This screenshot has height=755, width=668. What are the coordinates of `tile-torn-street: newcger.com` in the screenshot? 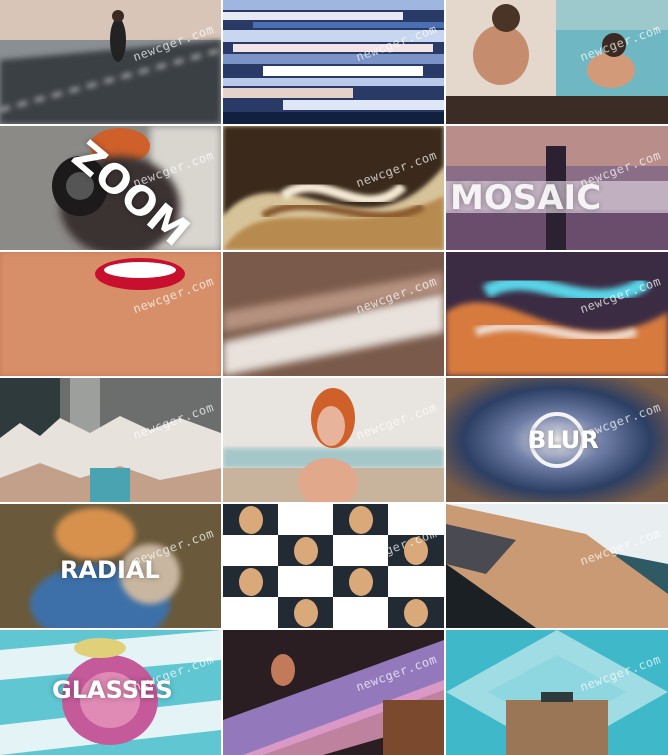 It's located at (110, 440).